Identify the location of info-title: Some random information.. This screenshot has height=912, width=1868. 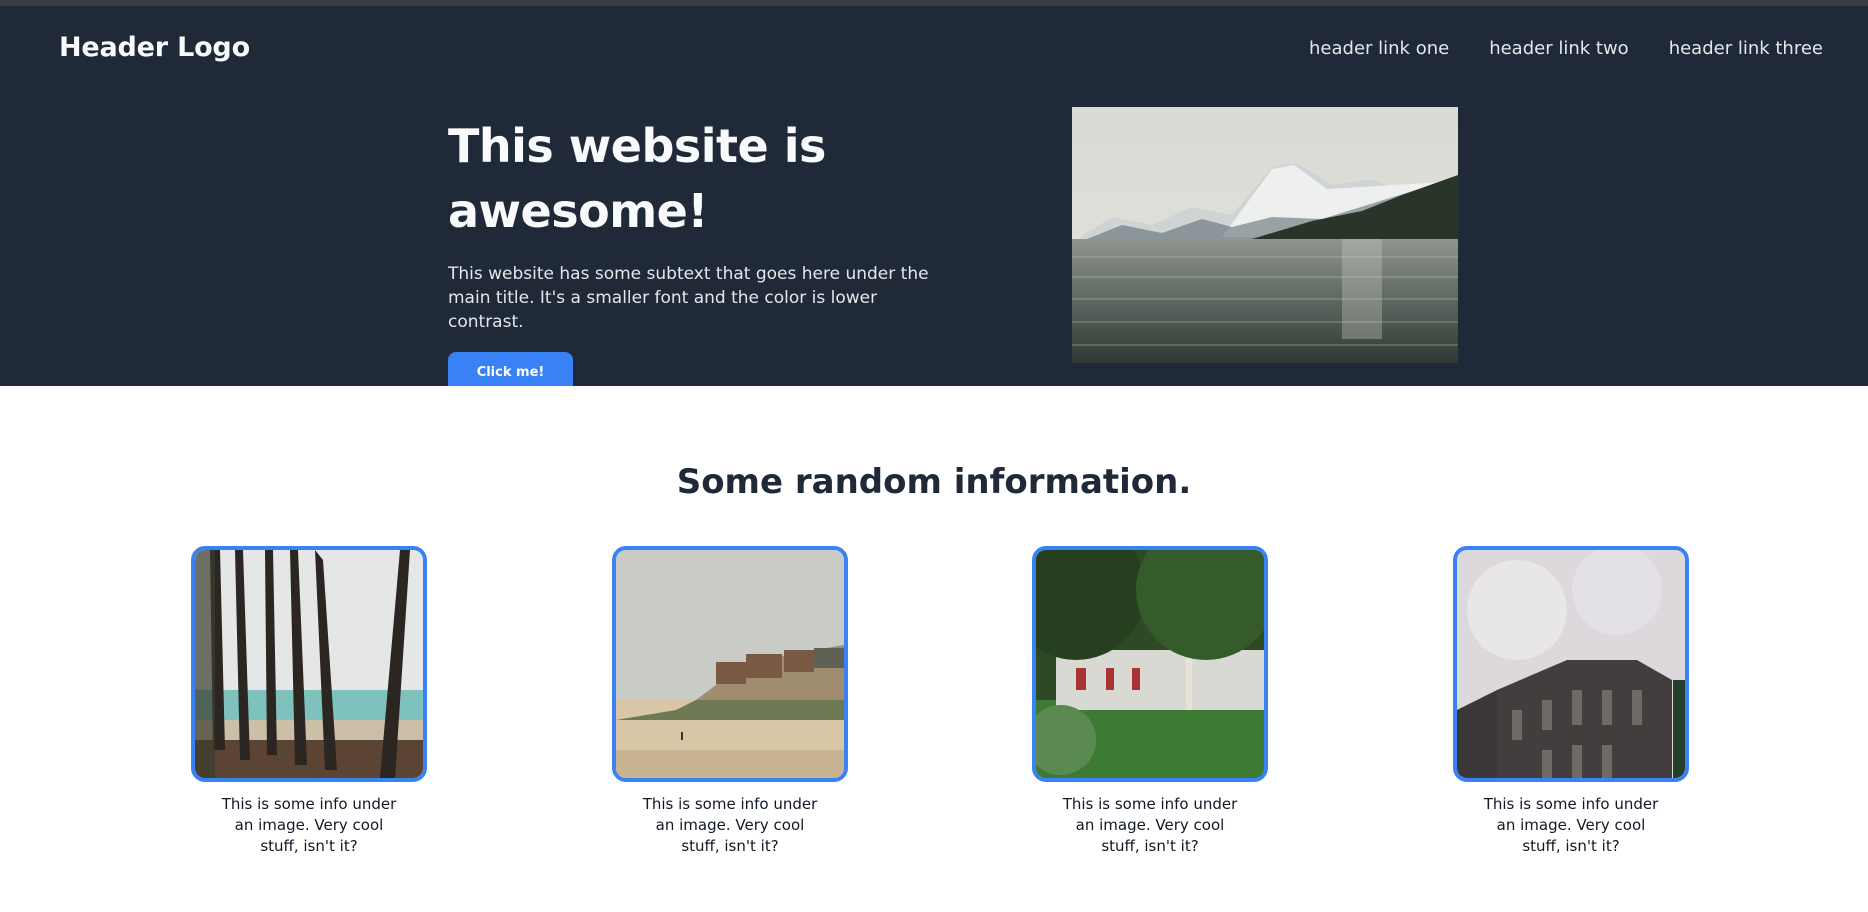
(934, 482).